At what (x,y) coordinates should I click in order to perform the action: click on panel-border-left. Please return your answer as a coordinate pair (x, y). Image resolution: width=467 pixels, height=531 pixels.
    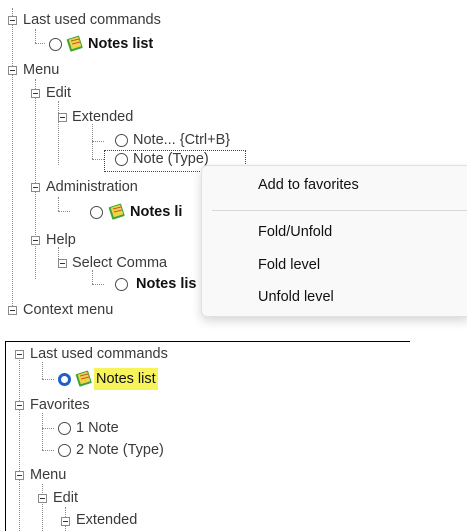
    Looking at the image, I should click on (5, 436).